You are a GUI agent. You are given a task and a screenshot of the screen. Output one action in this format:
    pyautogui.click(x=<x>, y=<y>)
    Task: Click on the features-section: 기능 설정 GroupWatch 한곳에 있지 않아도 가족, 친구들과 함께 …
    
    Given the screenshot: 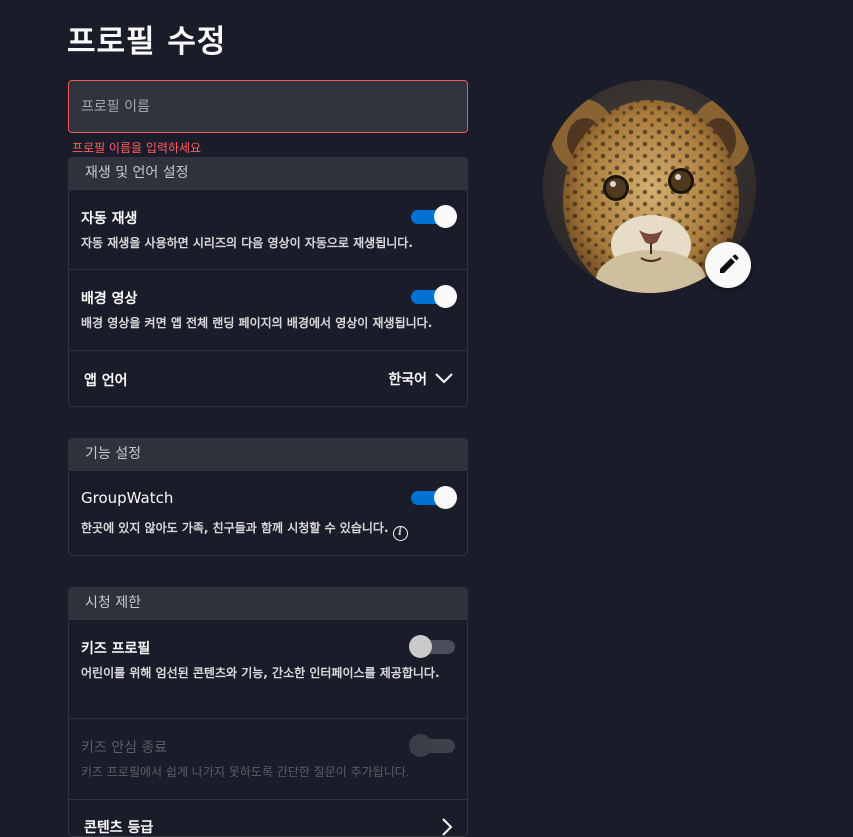 What is the action you would take?
    pyautogui.click(x=268, y=497)
    